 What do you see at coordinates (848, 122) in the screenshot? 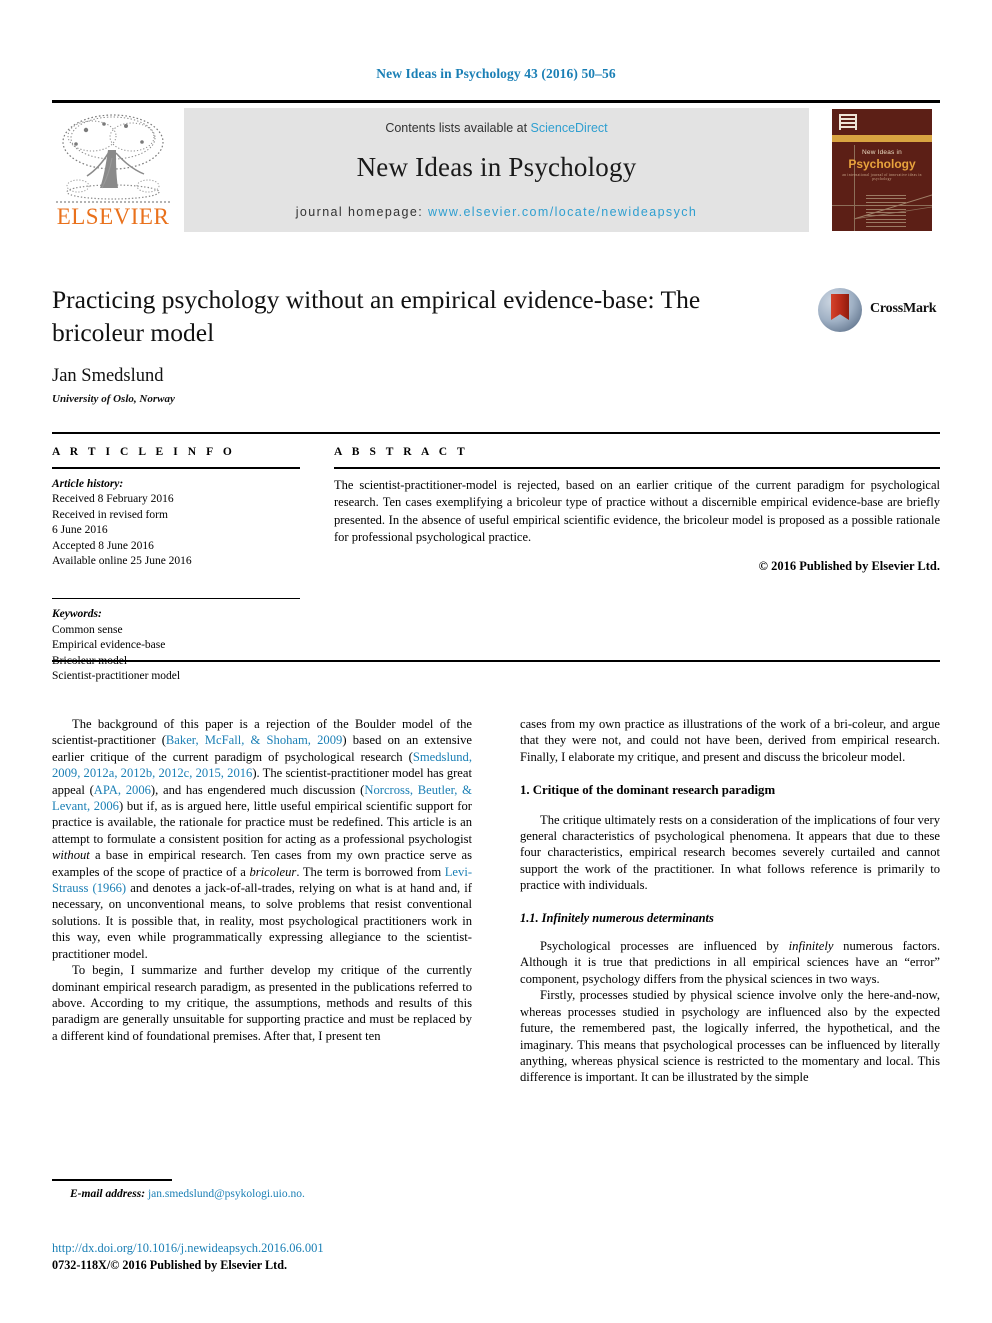
I see `cover-publisher-mark-icon` at bounding box center [848, 122].